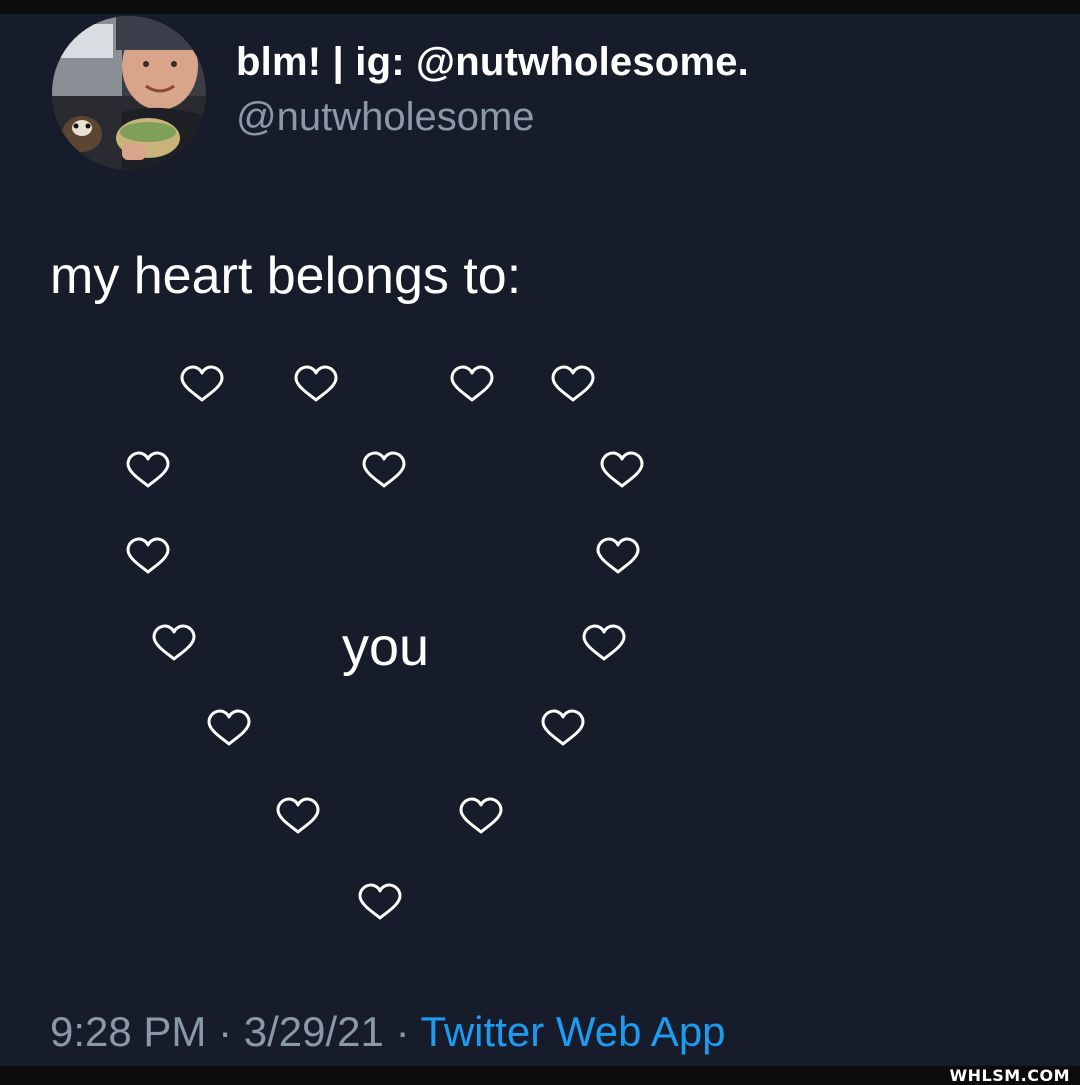 The width and height of the screenshot is (1080, 1085). Describe the element at coordinates (286, 276) in the screenshot. I see `tweet-text: my heart belongs to:` at that location.